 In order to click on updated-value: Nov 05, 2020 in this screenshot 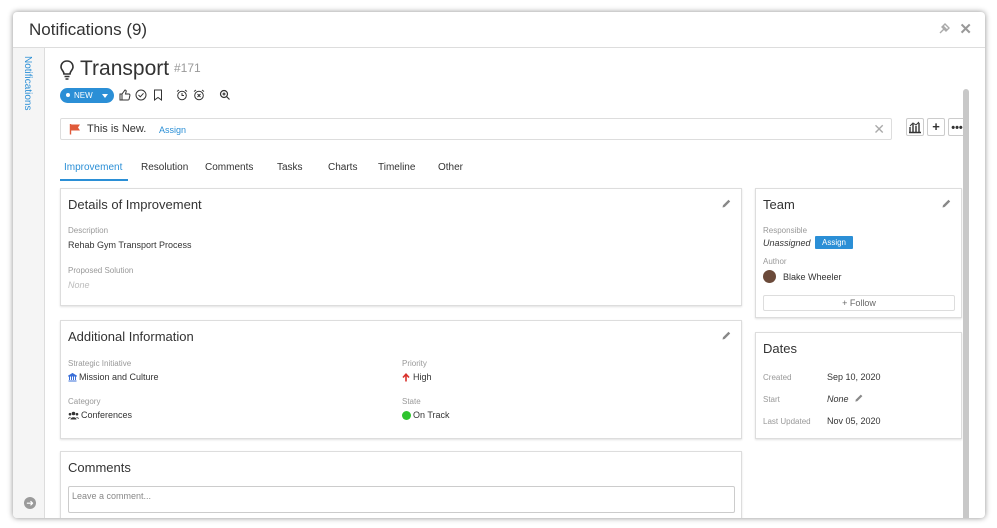, I will do `click(854, 421)`.